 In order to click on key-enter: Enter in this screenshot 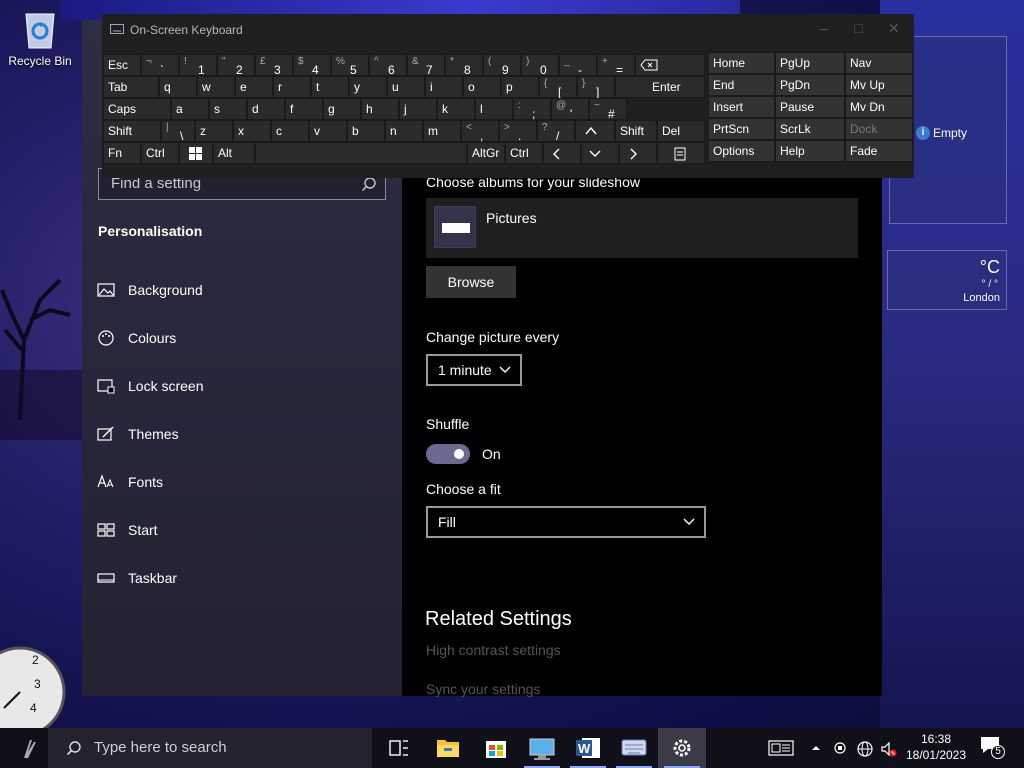, I will do `click(660, 87)`.